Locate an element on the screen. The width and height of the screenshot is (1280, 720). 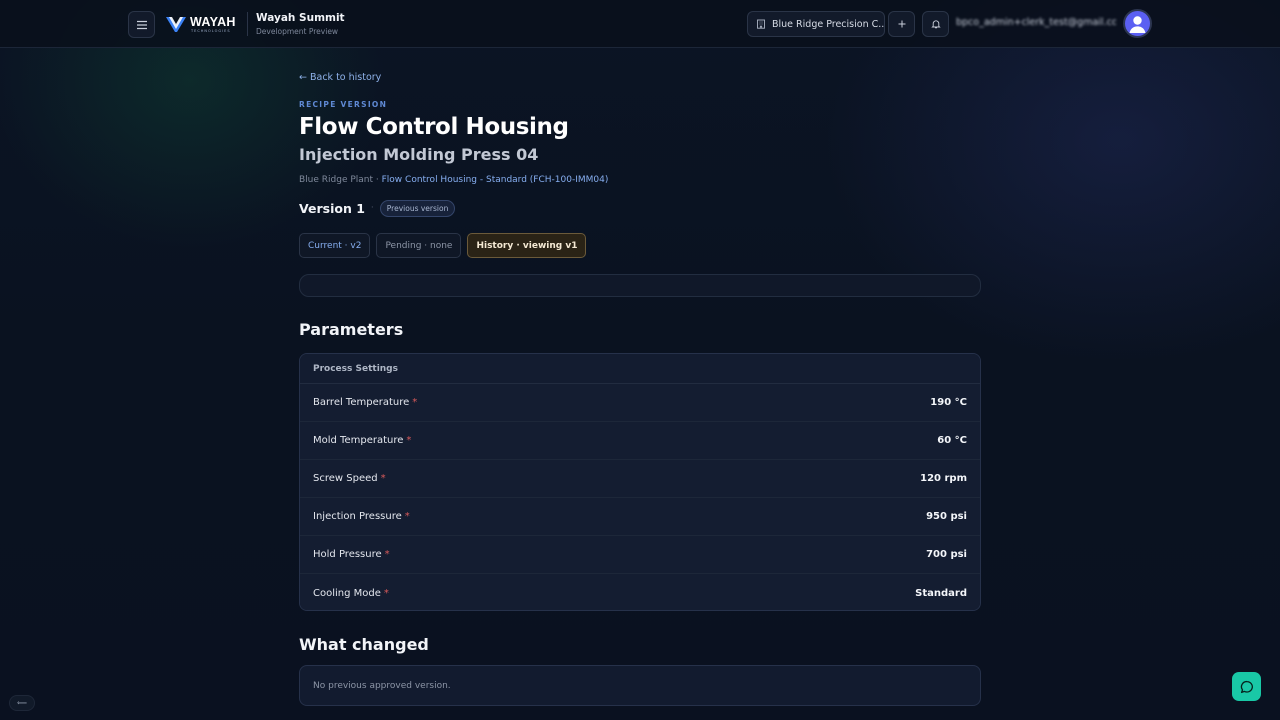
building-icon is located at coordinates (761, 24).